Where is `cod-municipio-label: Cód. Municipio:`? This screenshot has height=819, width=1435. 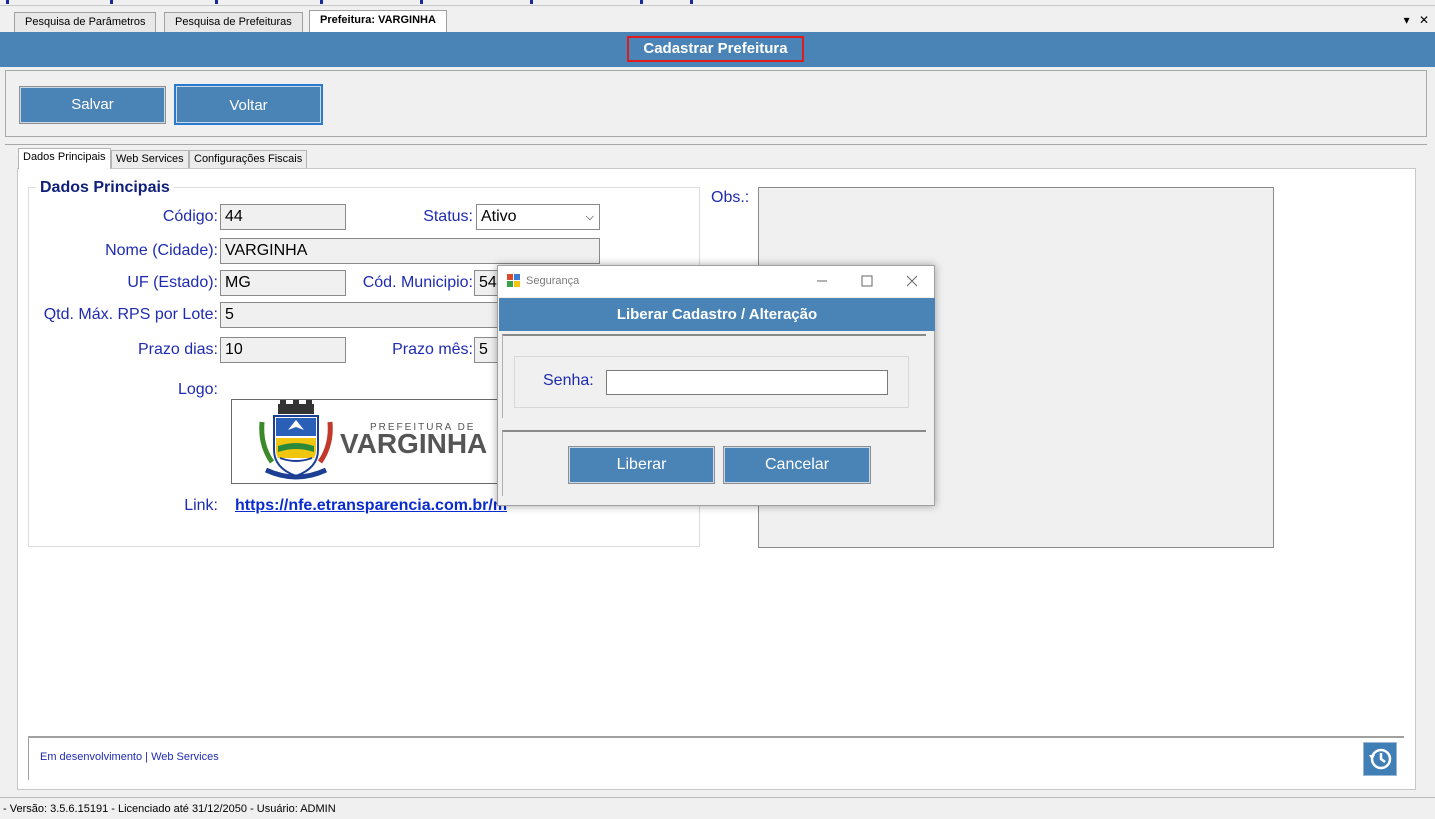 cod-municipio-label: Cód. Municipio: is located at coordinates (417, 282).